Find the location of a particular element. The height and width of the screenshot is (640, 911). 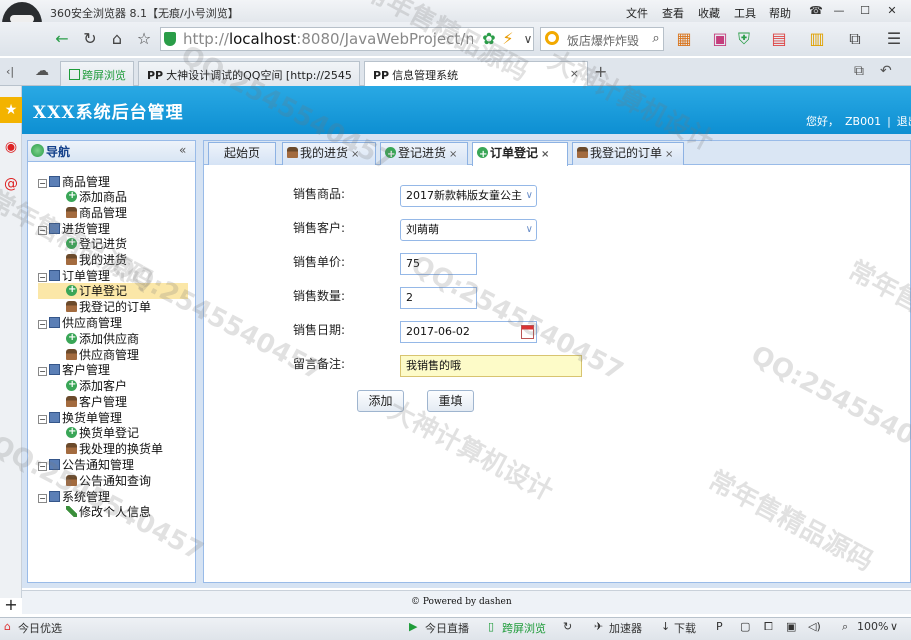

menu-file: 文件 is located at coordinates (637, 13).